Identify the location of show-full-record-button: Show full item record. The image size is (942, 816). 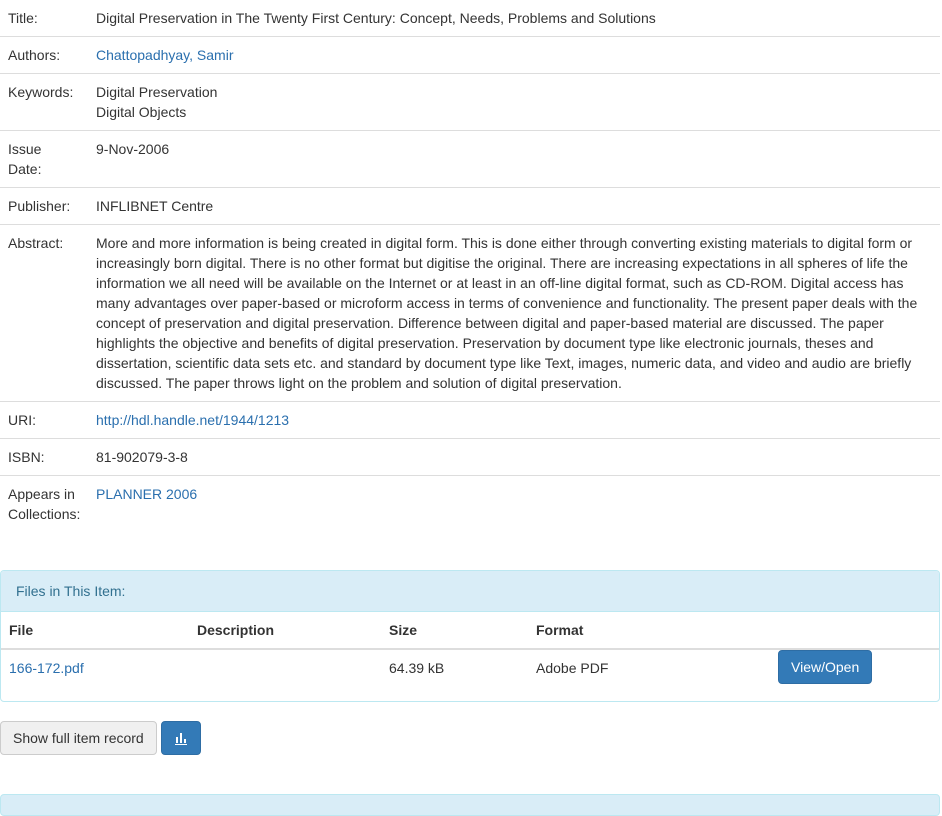
(78, 738).